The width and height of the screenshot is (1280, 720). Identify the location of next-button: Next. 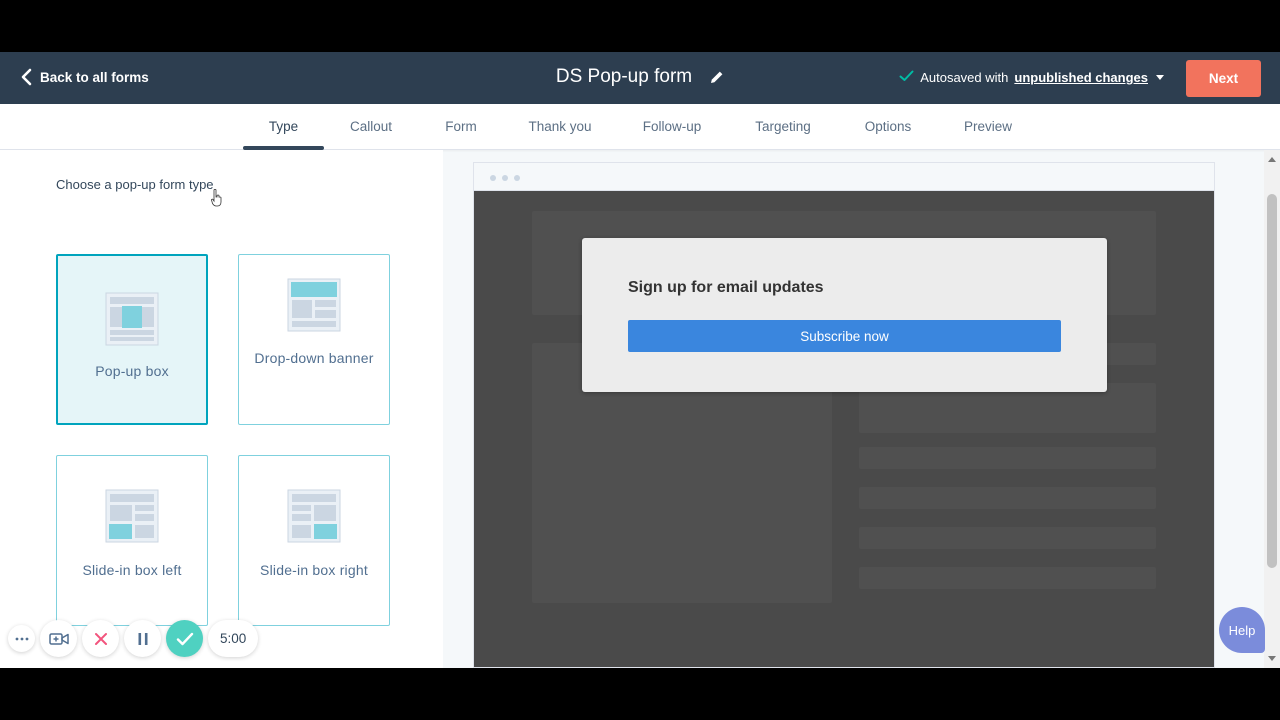
(1223, 78).